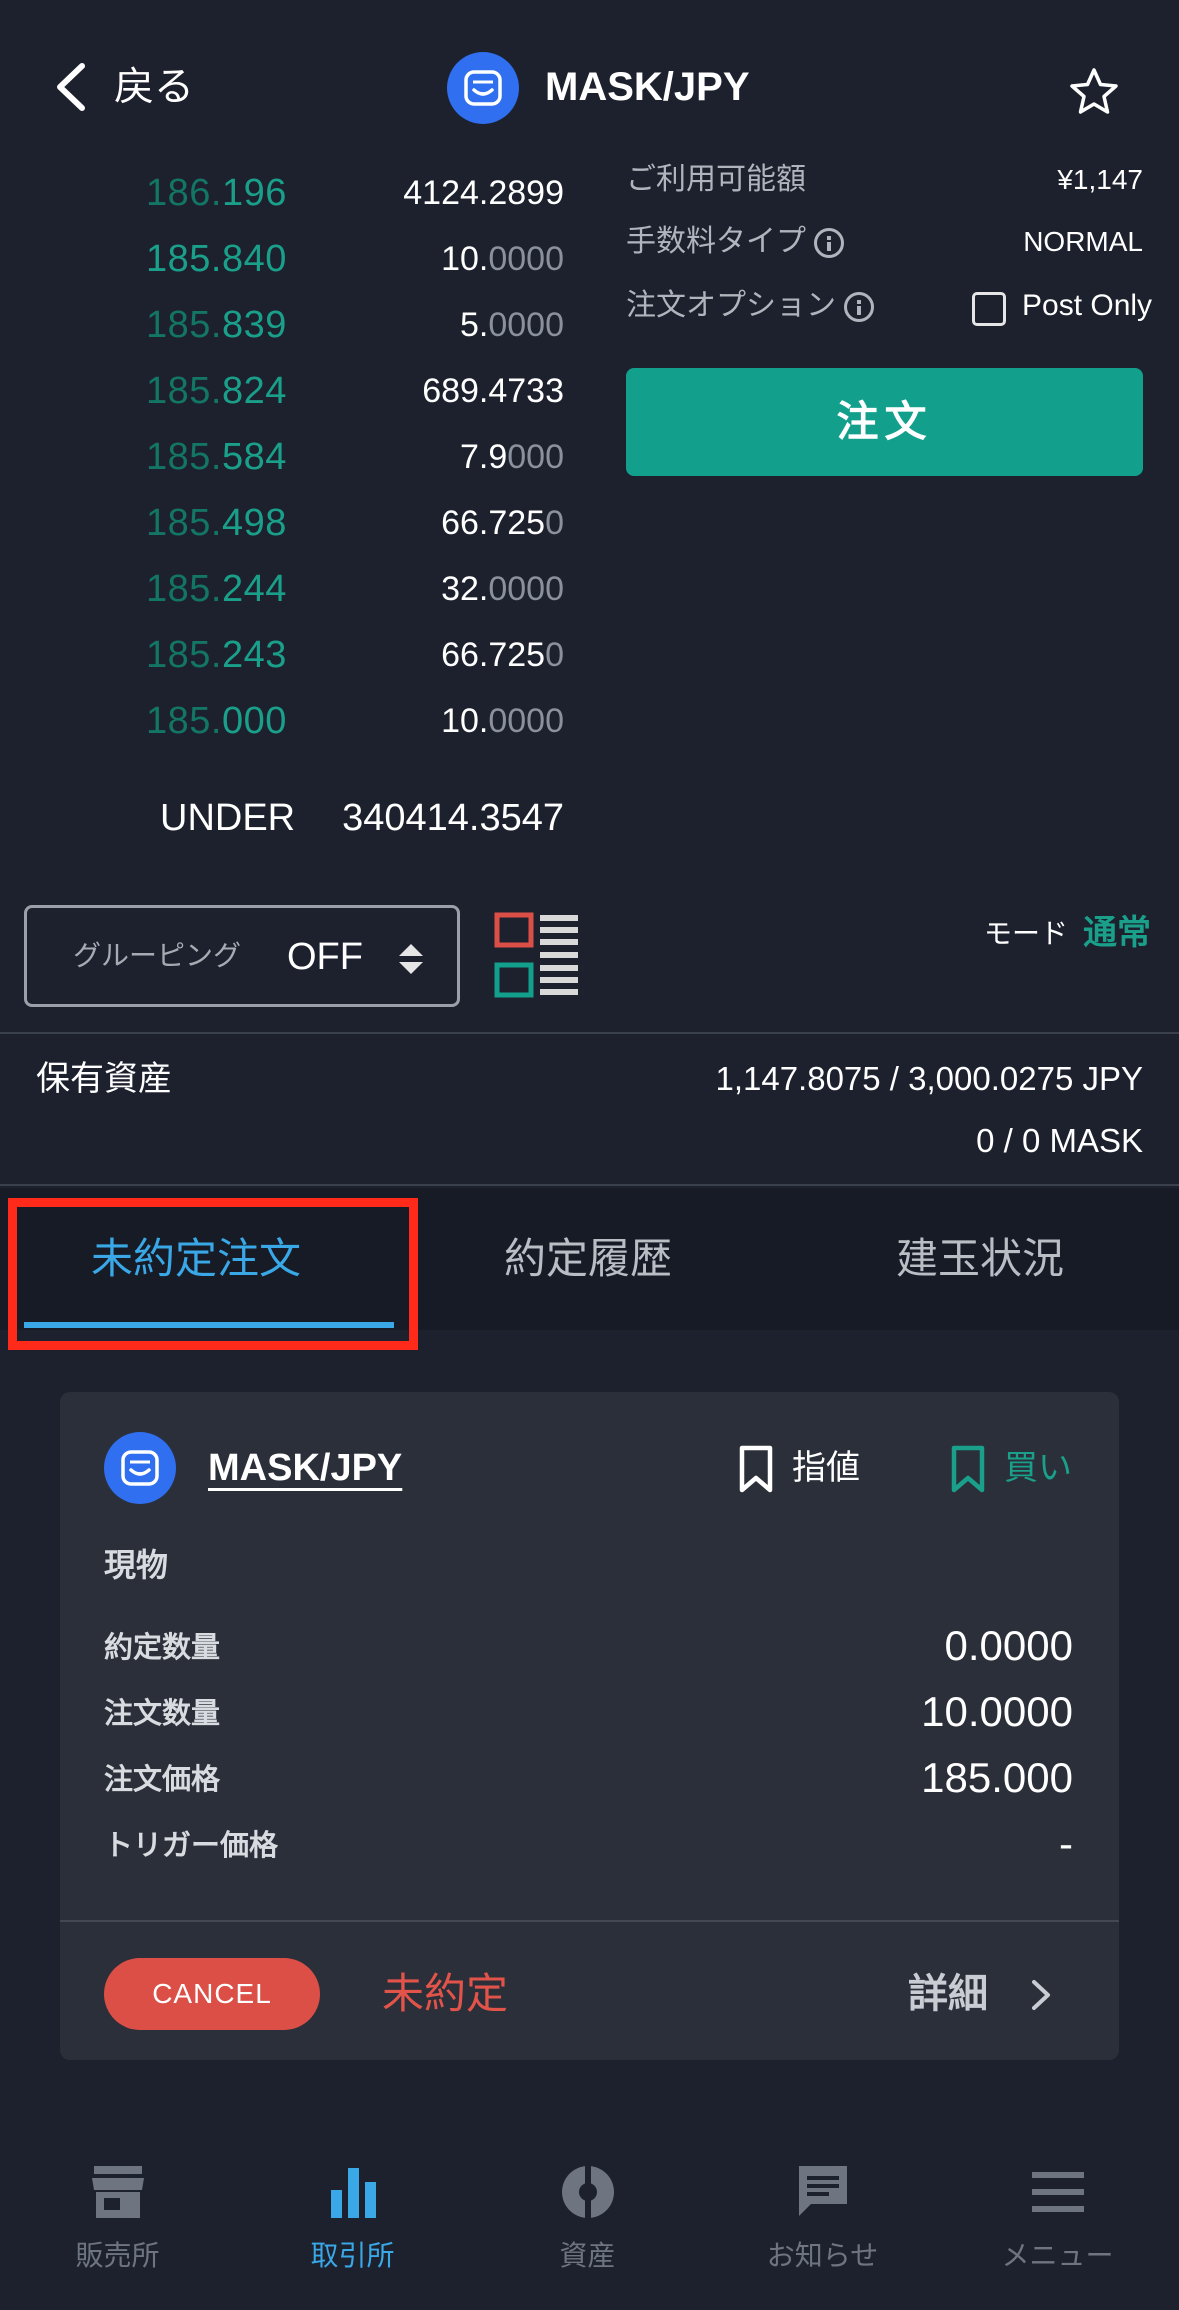  I want to click on grouping-label: グルーピング, so click(157, 955).